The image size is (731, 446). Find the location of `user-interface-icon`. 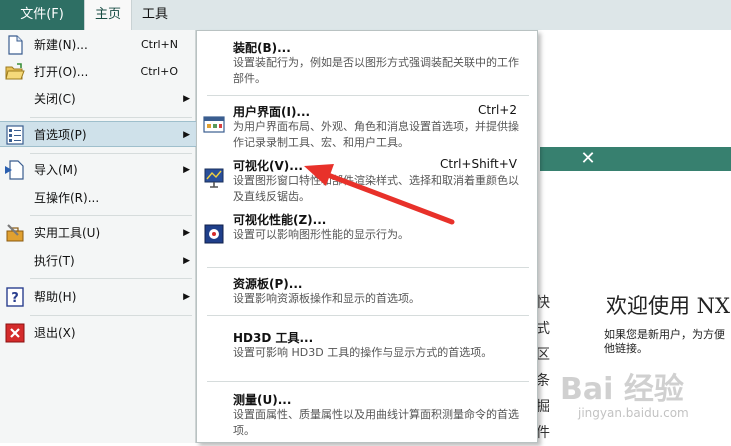

user-interface-icon is located at coordinates (214, 124).